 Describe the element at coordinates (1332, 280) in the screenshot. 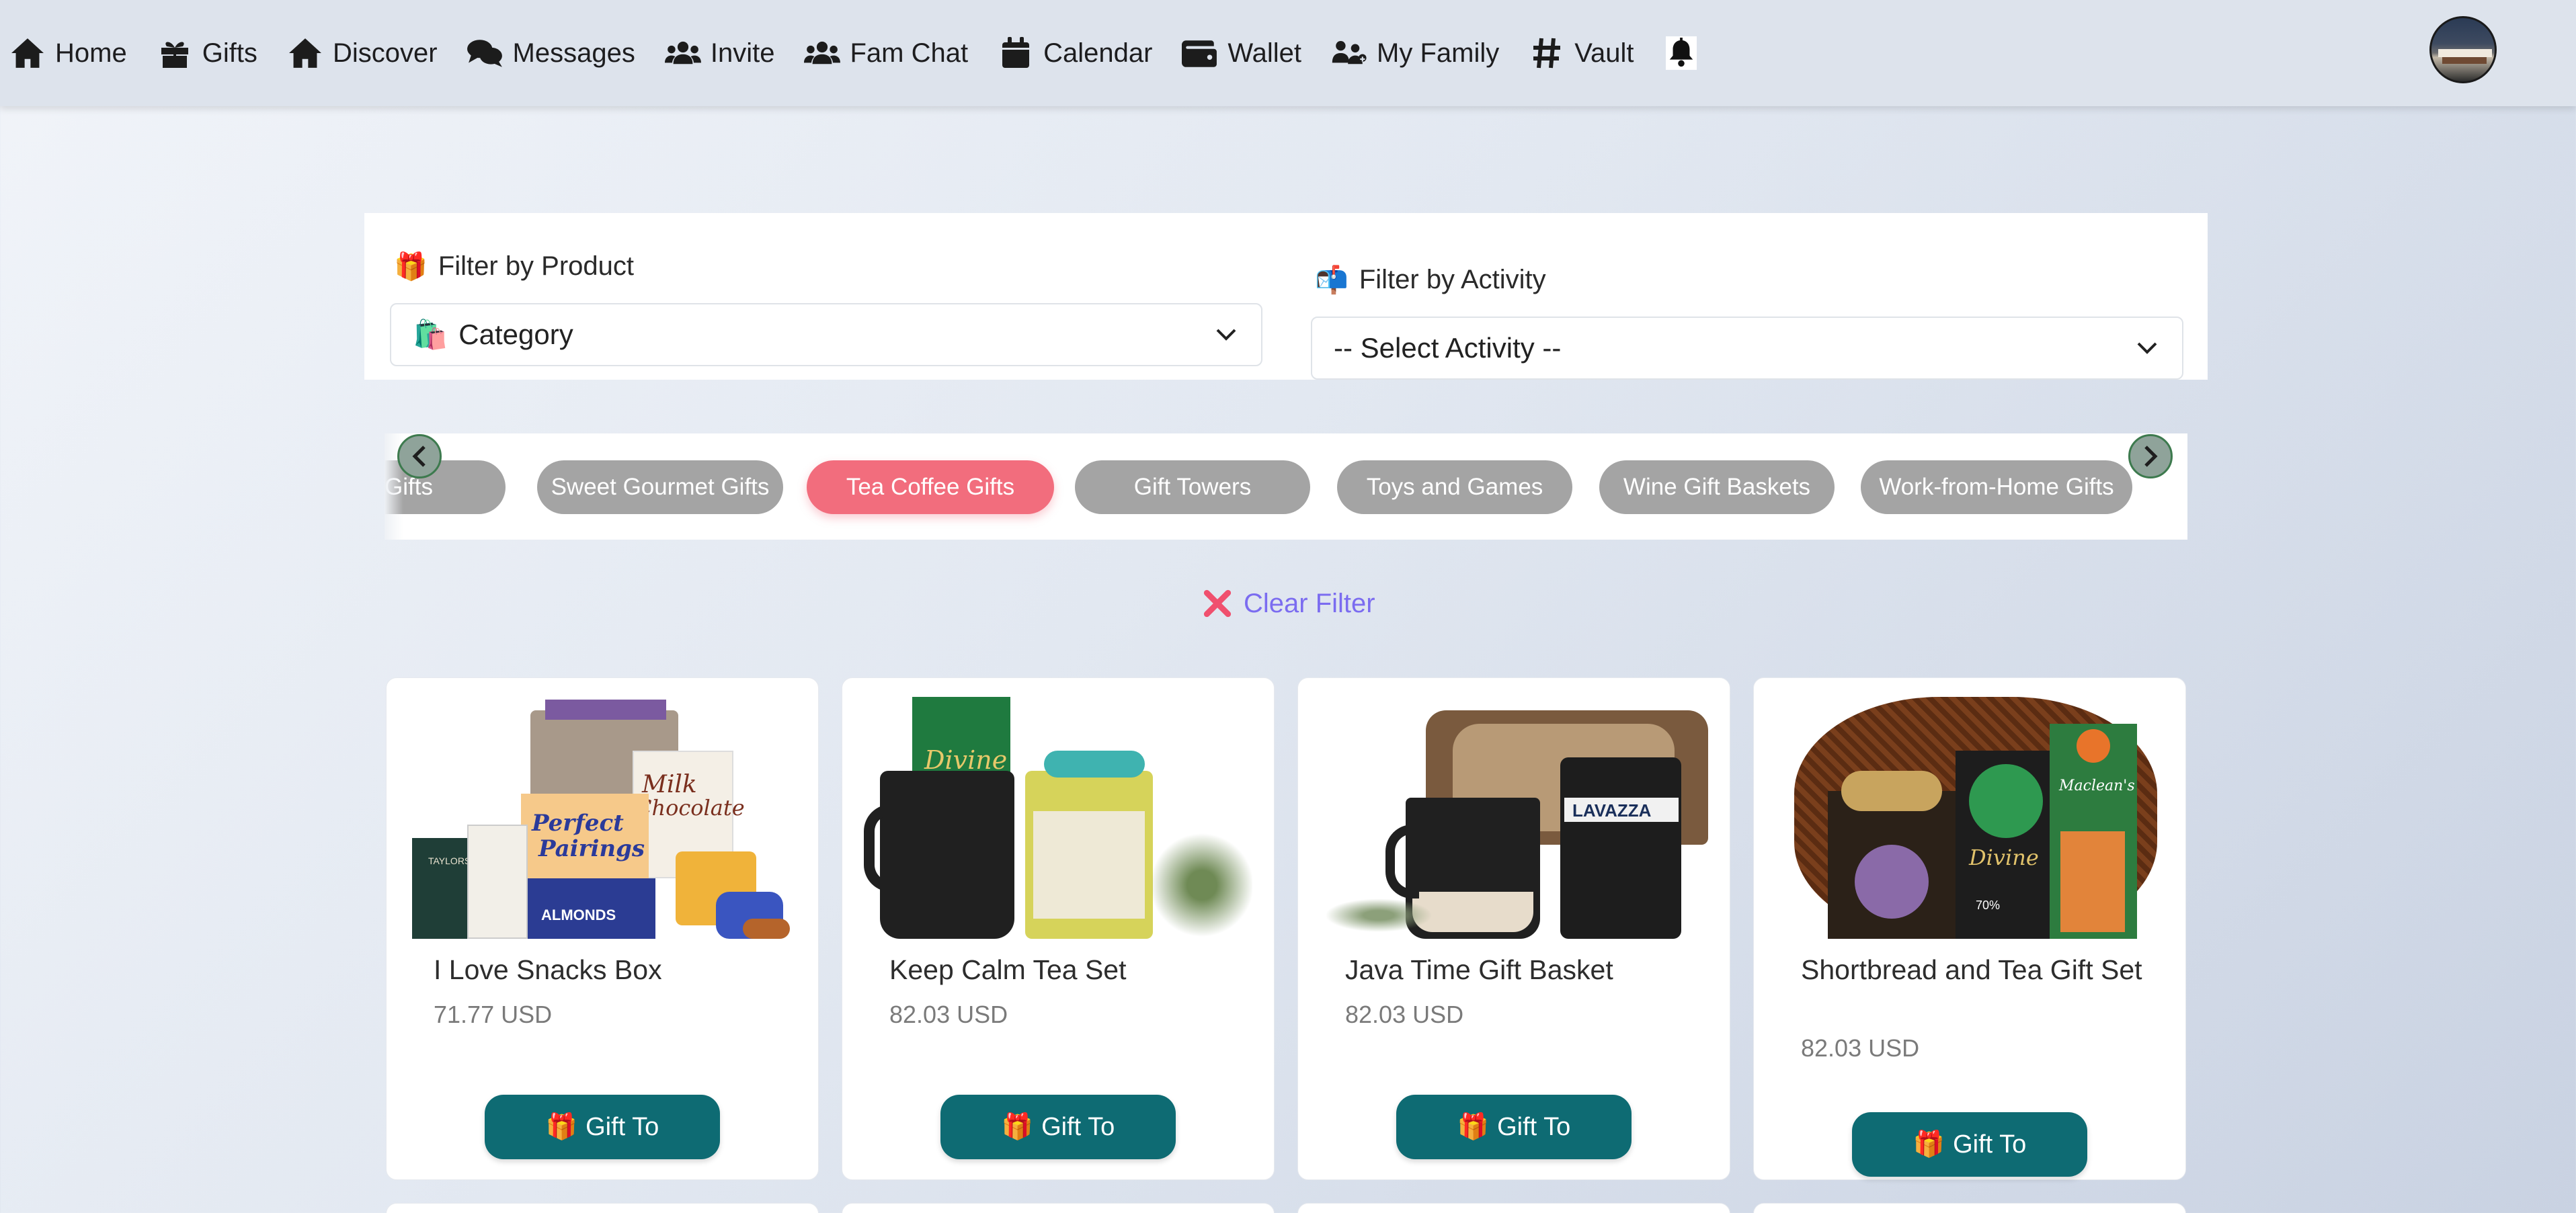

I see `mailbox-emoji-icon: 📬` at that location.